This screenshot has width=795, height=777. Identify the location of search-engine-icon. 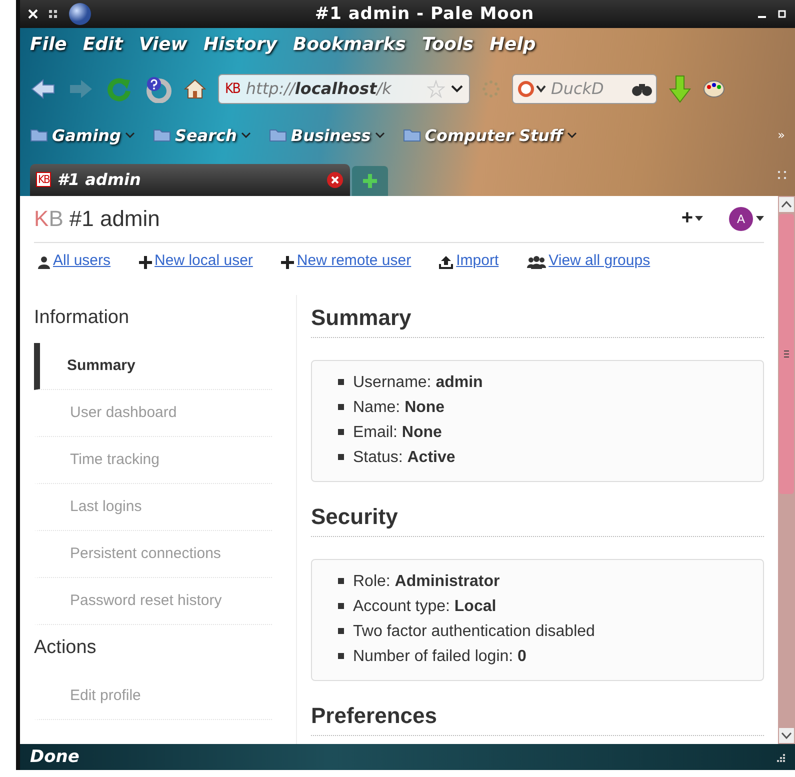
(532, 89).